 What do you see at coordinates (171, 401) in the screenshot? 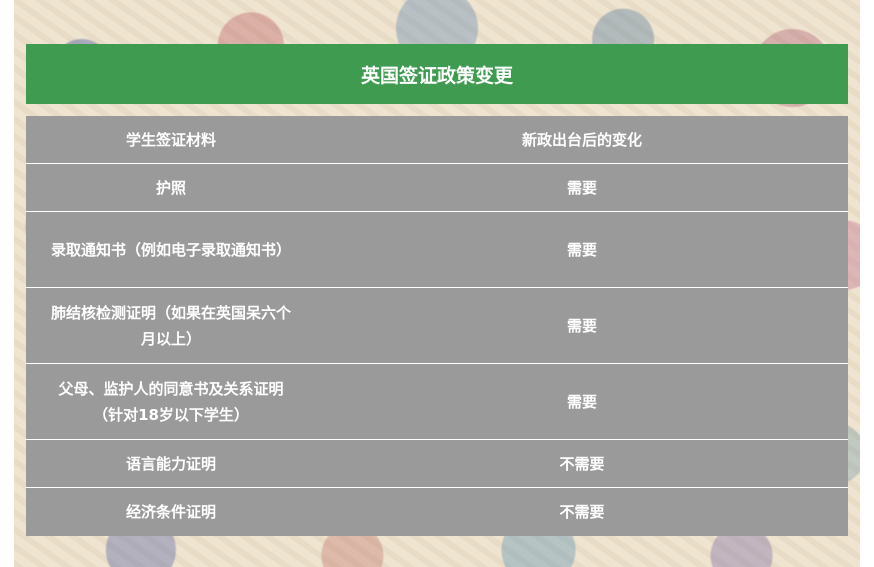
I see `material-cell: 父母、监护人的同意书及关系证明（针对18岁以下学生）` at bounding box center [171, 401].